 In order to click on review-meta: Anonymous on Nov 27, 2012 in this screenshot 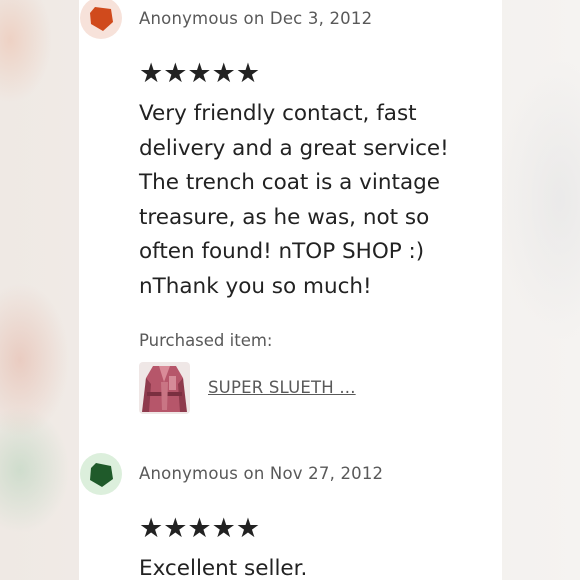, I will do `click(261, 473)`.